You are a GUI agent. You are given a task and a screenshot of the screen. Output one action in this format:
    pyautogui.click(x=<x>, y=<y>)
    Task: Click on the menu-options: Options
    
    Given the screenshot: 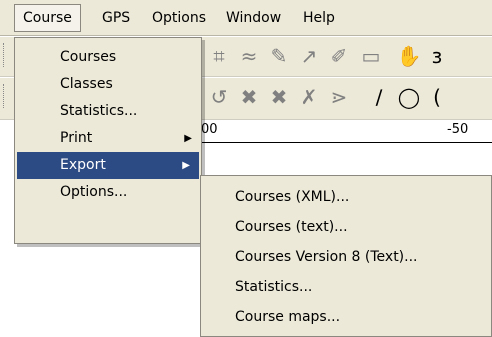 What is the action you would take?
    pyautogui.click(x=179, y=18)
    